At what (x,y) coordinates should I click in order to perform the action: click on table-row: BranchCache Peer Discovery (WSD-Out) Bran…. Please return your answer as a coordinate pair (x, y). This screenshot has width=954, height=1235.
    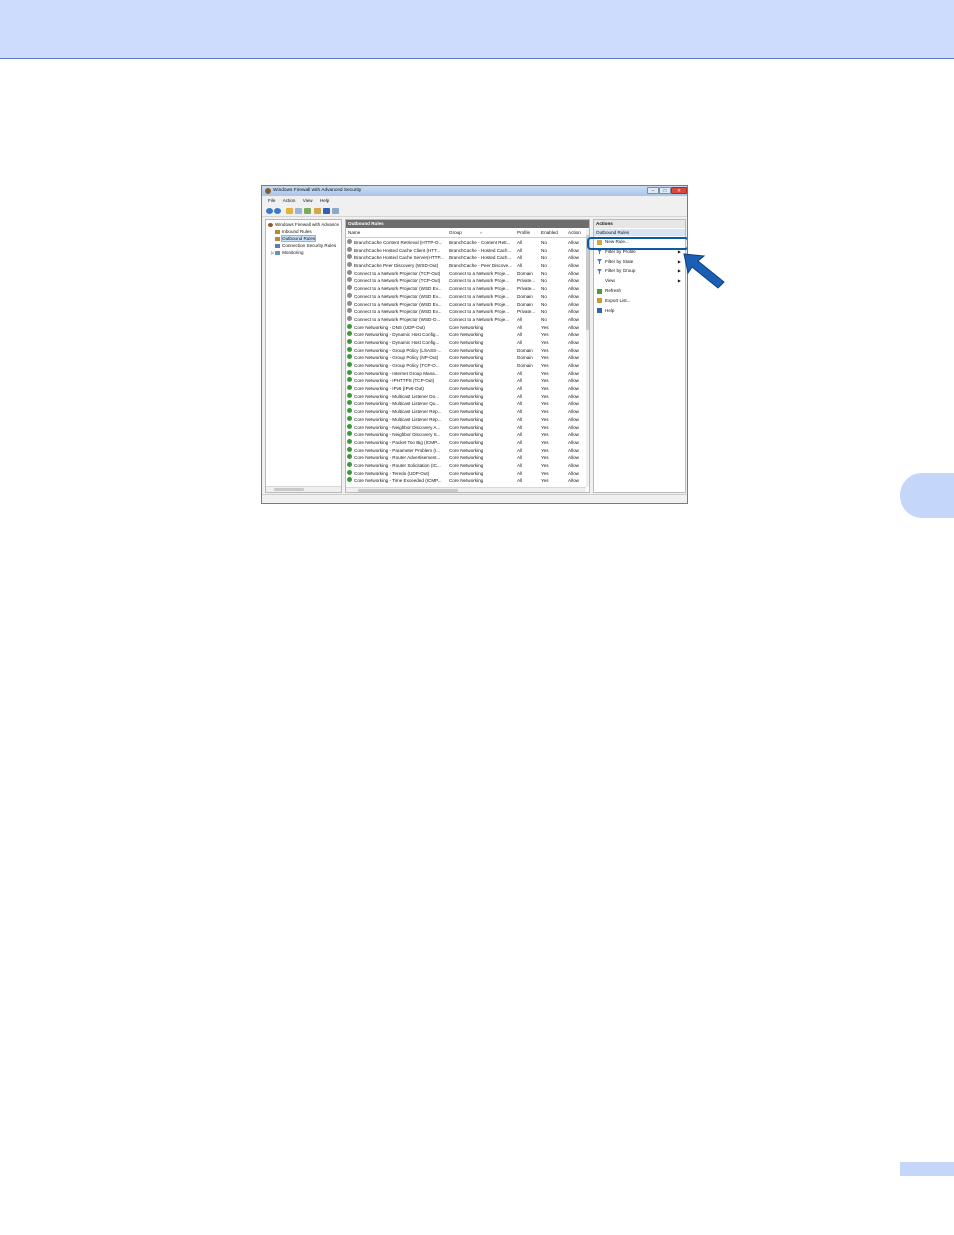
    Looking at the image, I should click on (466, 266).